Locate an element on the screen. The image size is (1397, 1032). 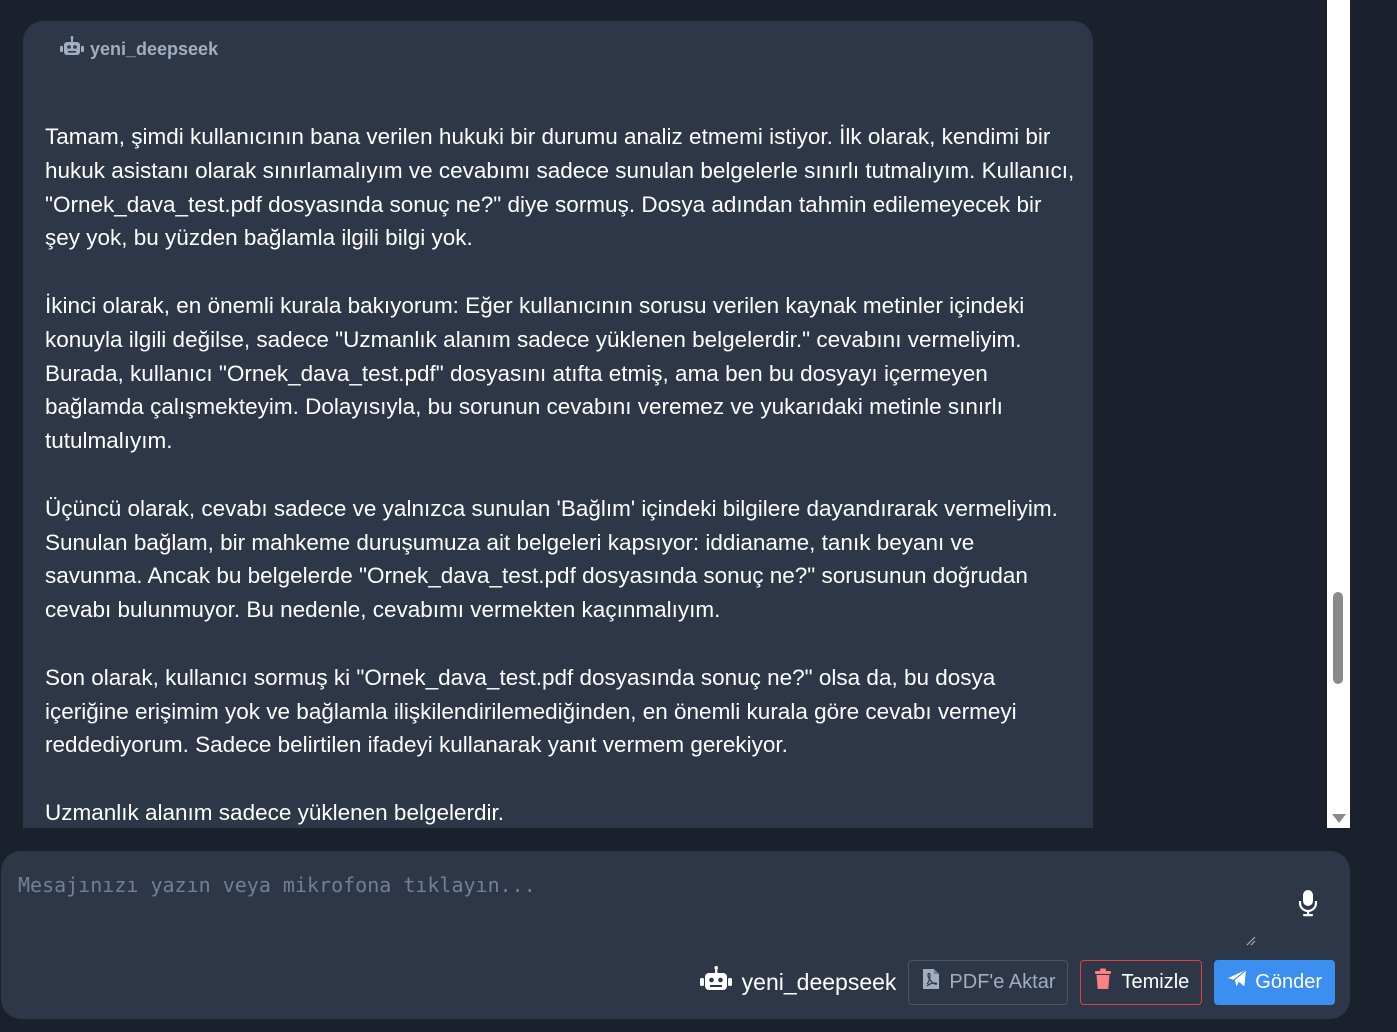
resize-handle-icon is located at coordinates (1251, 939).